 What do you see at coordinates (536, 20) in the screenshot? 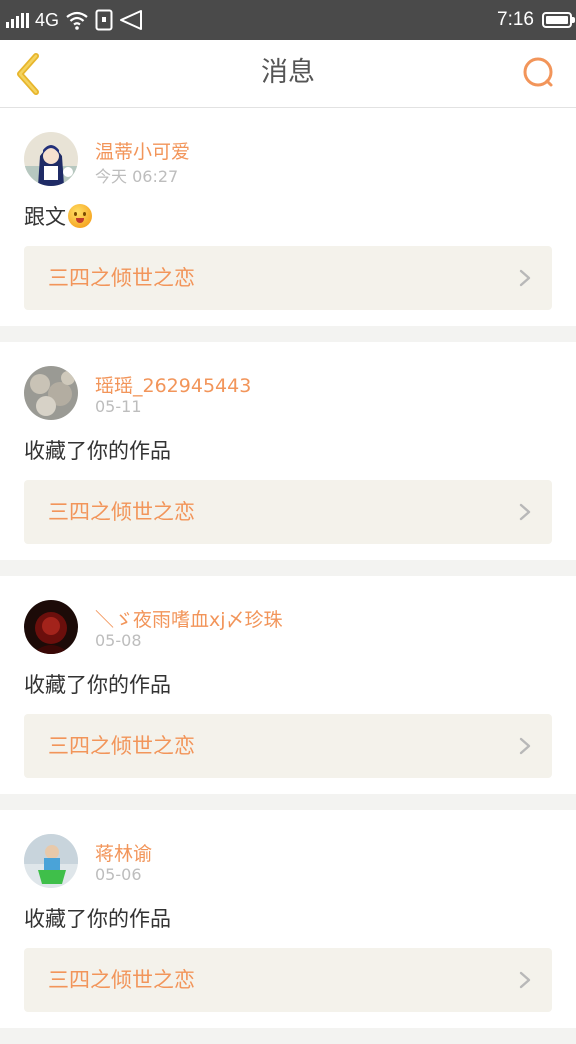
I see `status-right: 7:16` at bounding box center [536, 20].